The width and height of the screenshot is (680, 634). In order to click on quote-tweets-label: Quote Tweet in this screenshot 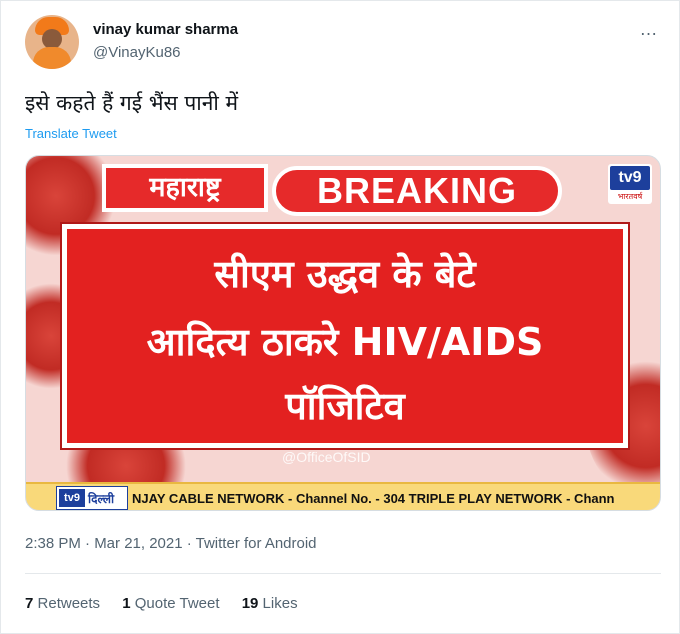, I will do `click(177, 603)`.